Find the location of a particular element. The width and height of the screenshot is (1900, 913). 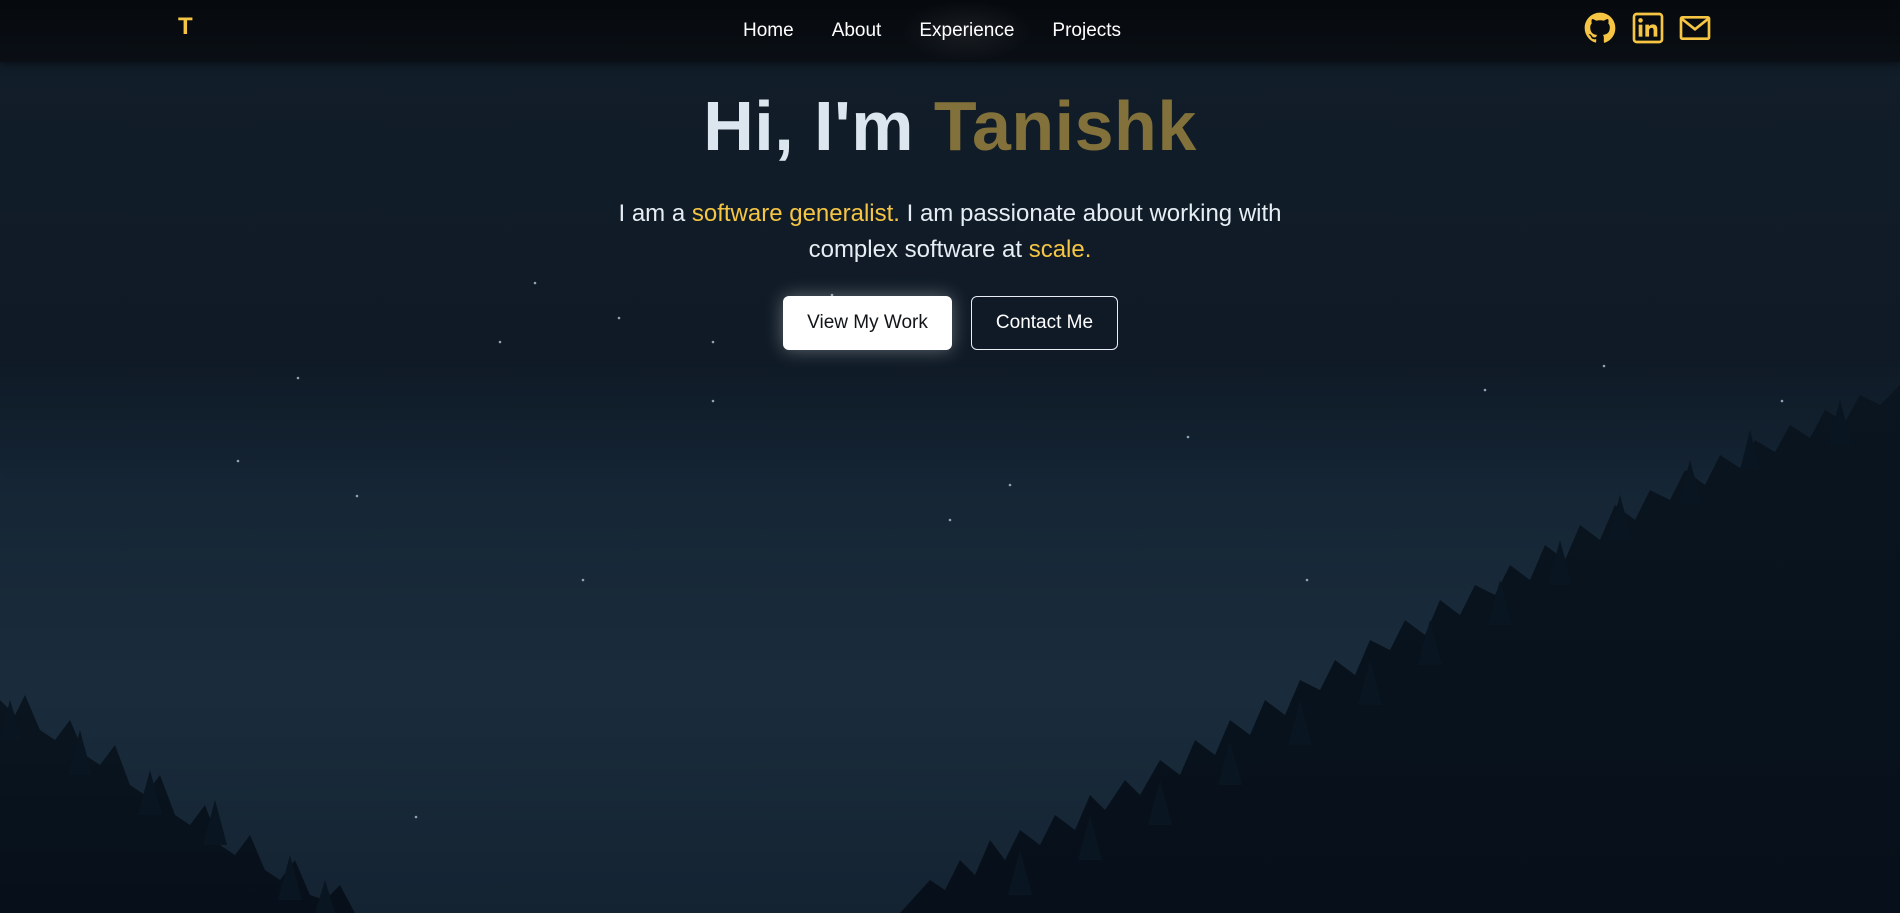

view-my-work-button: View My Work is located at coordinates (867, 323).